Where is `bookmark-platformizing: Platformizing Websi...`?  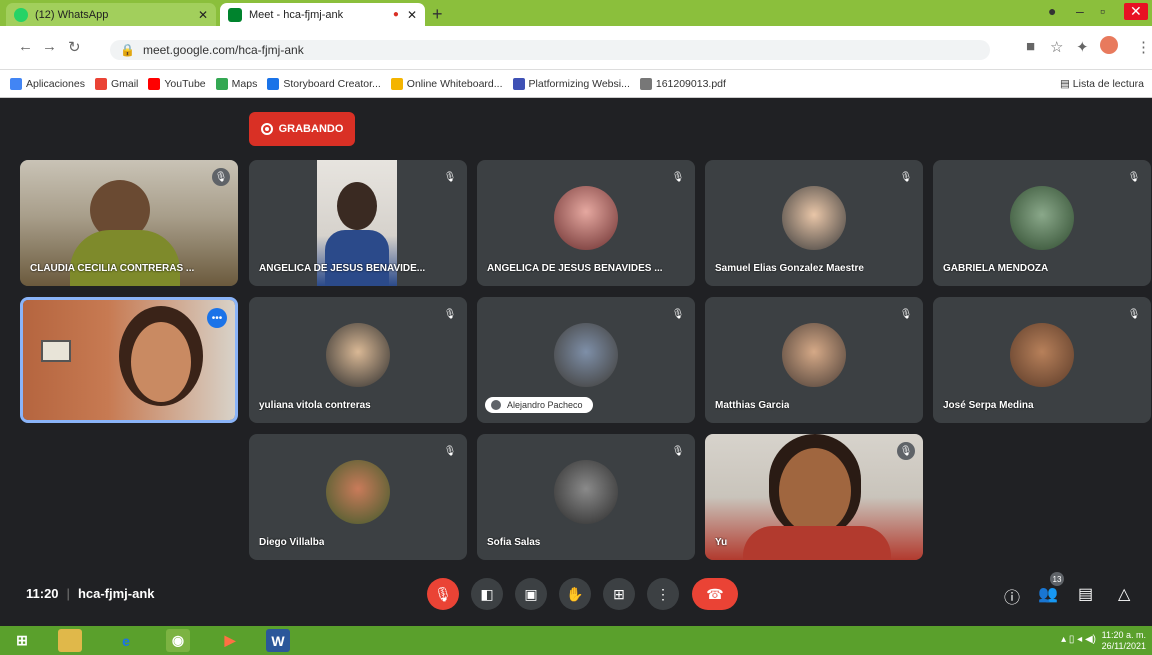
bookmark-platformizing: Platformizing Websi... is located at coordinates (571, 83).